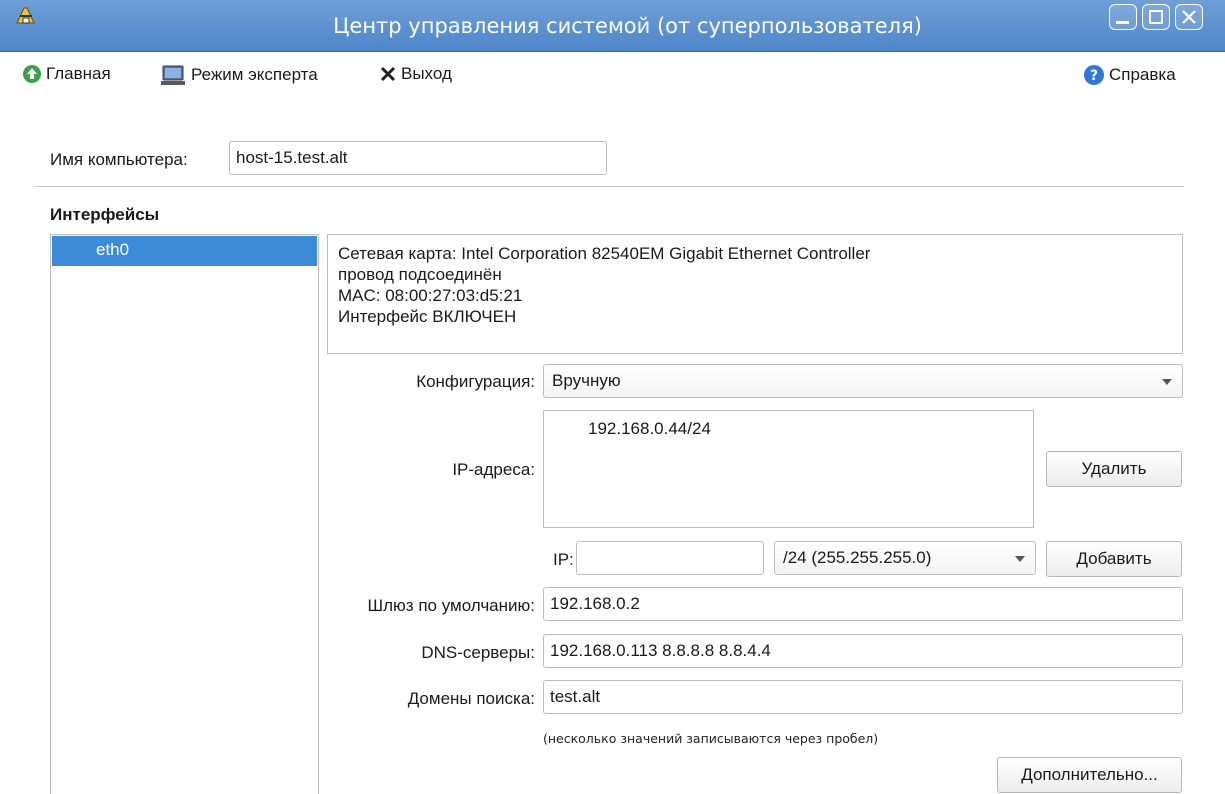 The width and height of the screenshot is (1225, 794). Describe the element at coordinates (427, 316) in the screenshot. I see `info-line-state: Интерфейс ВКЛЮЧЕН` at that location.